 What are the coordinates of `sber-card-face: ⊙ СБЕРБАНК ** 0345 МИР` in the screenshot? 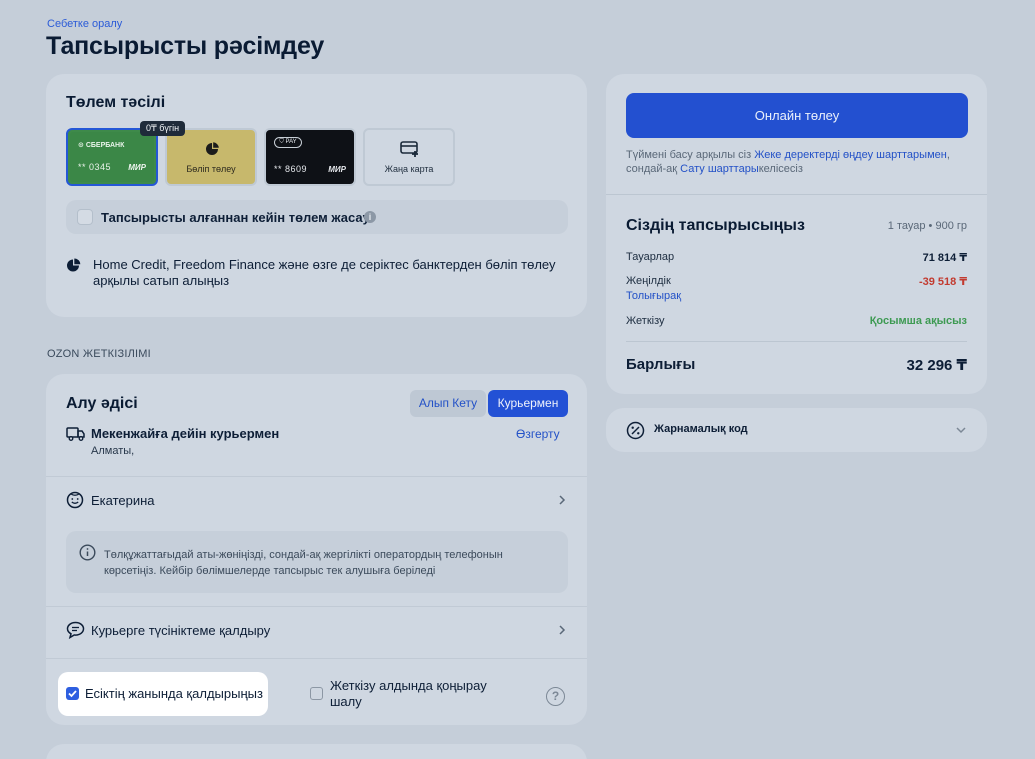 It's located at (112, 157).